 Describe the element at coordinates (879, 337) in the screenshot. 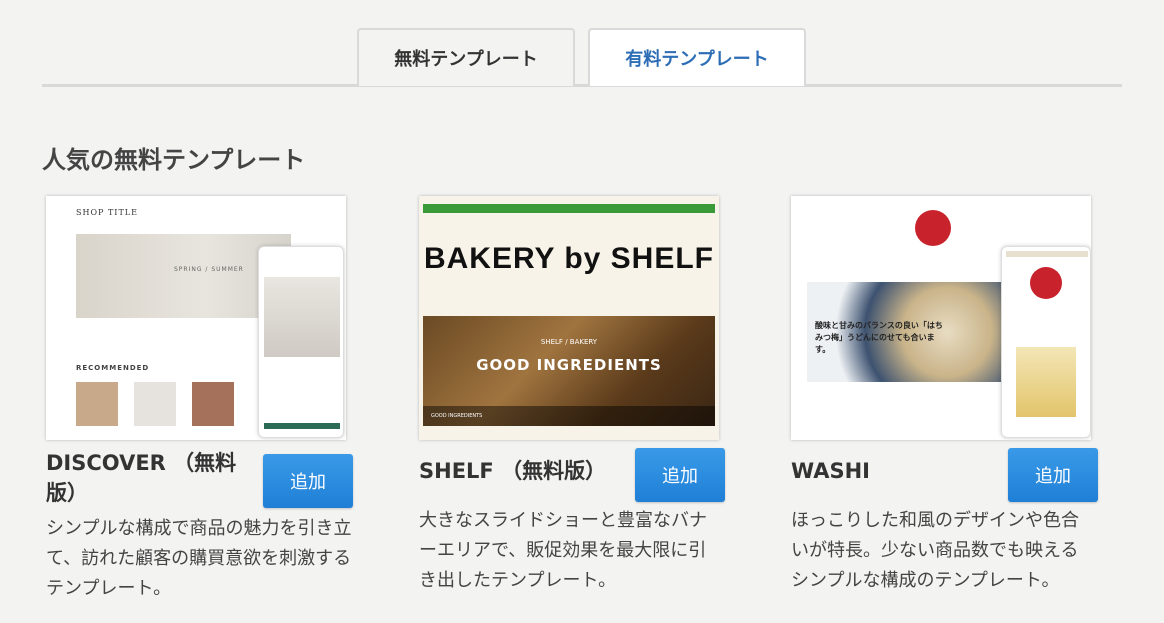

I see `preview-banner-text: 酸味と甘みのバランスの良い「はちみつ梅」うどんにのせても合います。` at that location.